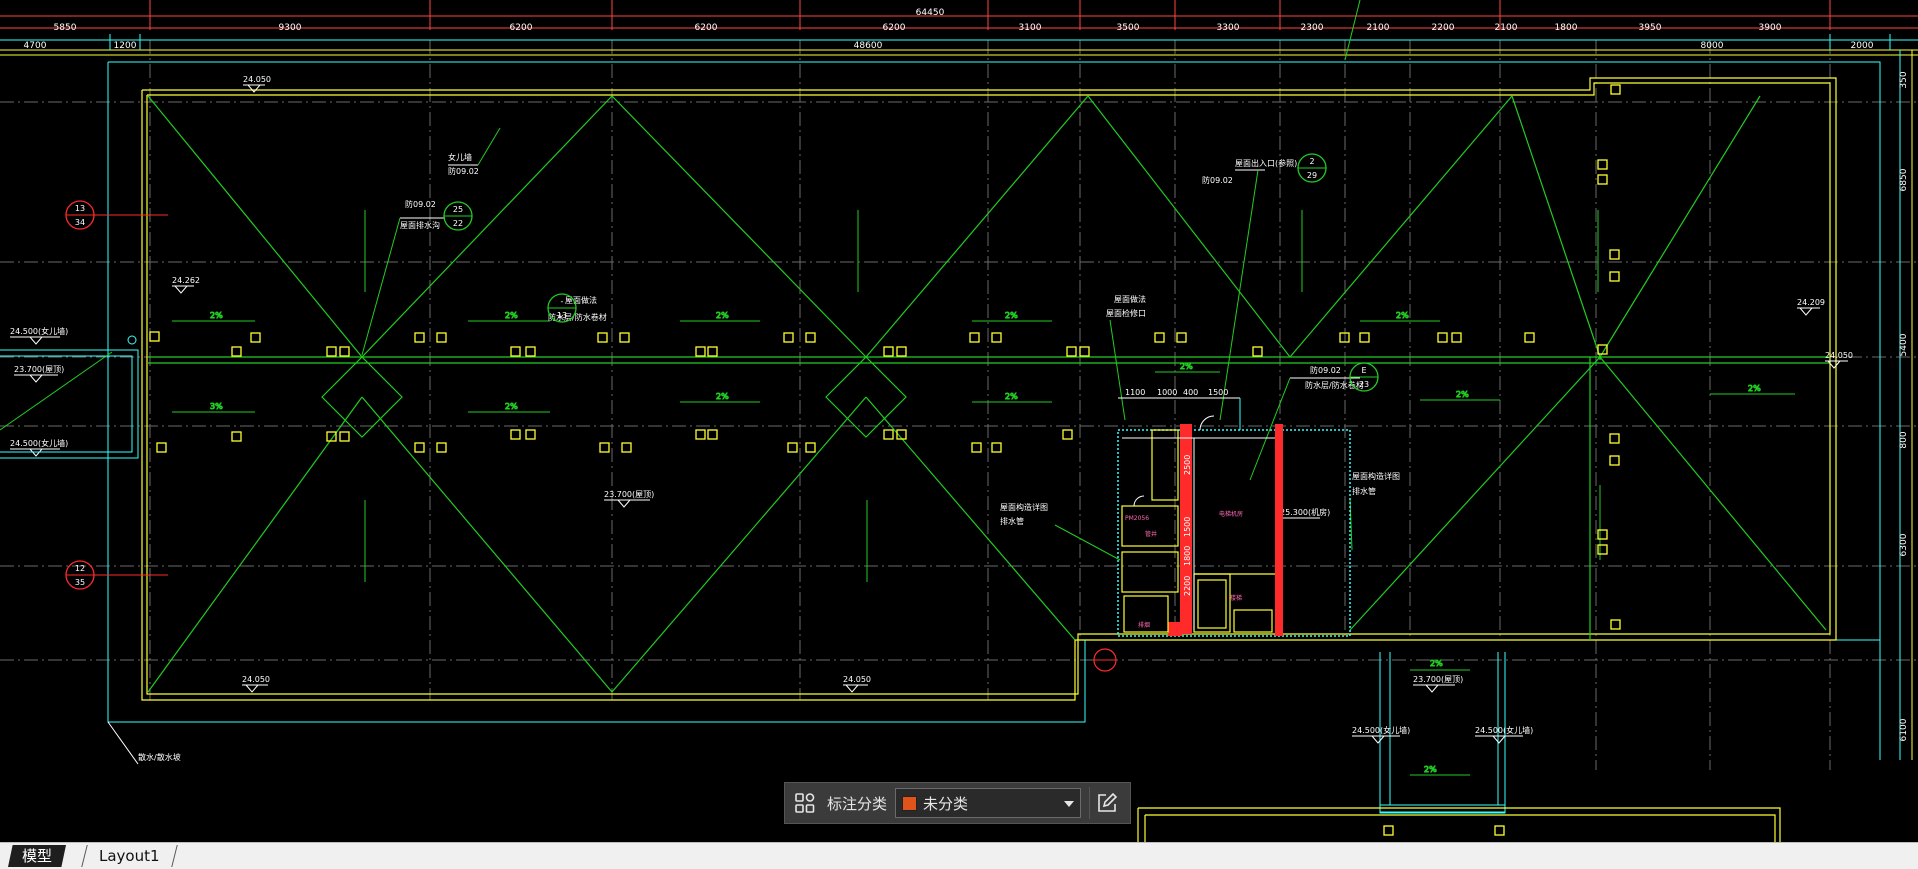 Image resolution: width=1918 pixels, height=869 pixels. I want to click on svg-text: 2200, so click(1187, 586).